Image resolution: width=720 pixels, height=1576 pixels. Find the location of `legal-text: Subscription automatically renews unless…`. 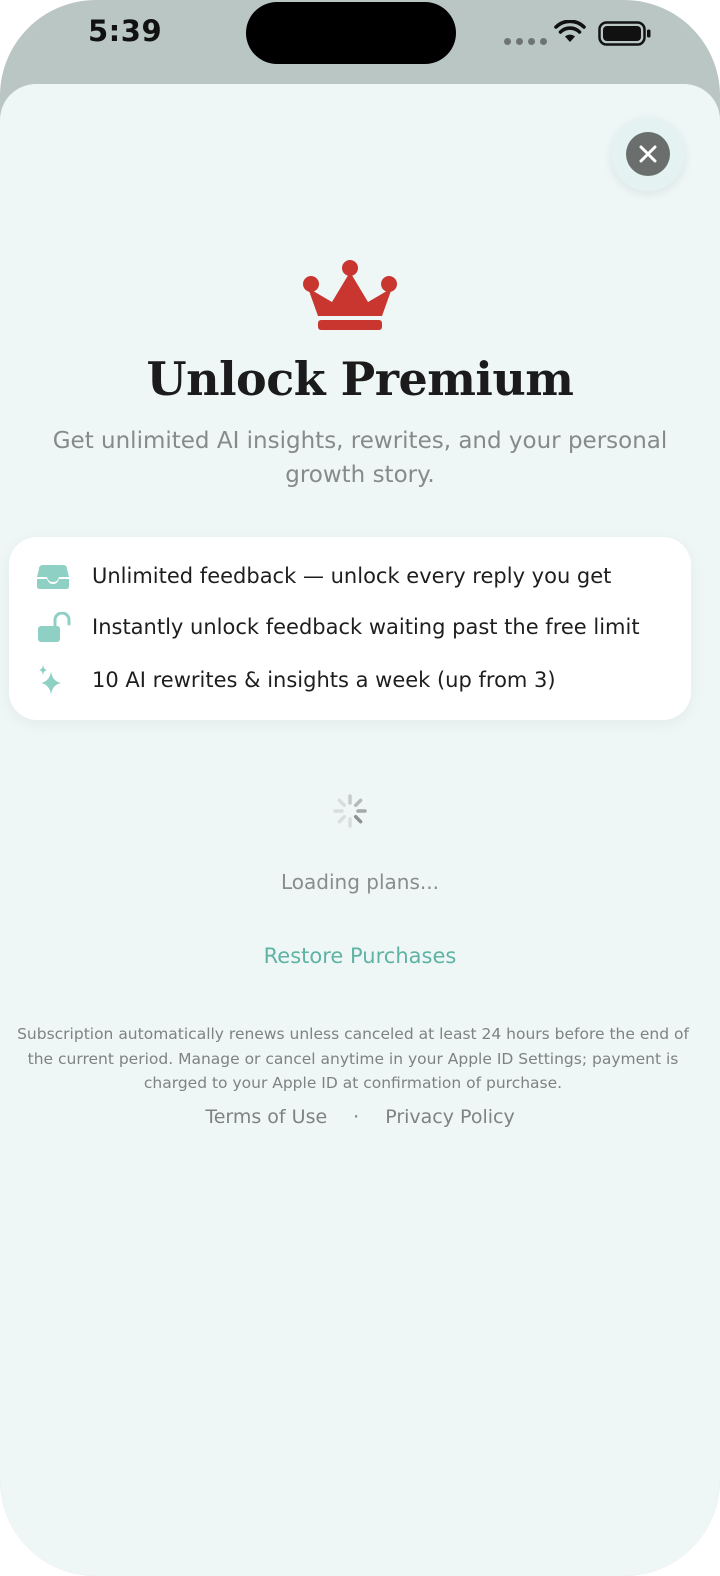

legal-text: Subscription automatically renews unless… is located at coordinates (353, 1058).